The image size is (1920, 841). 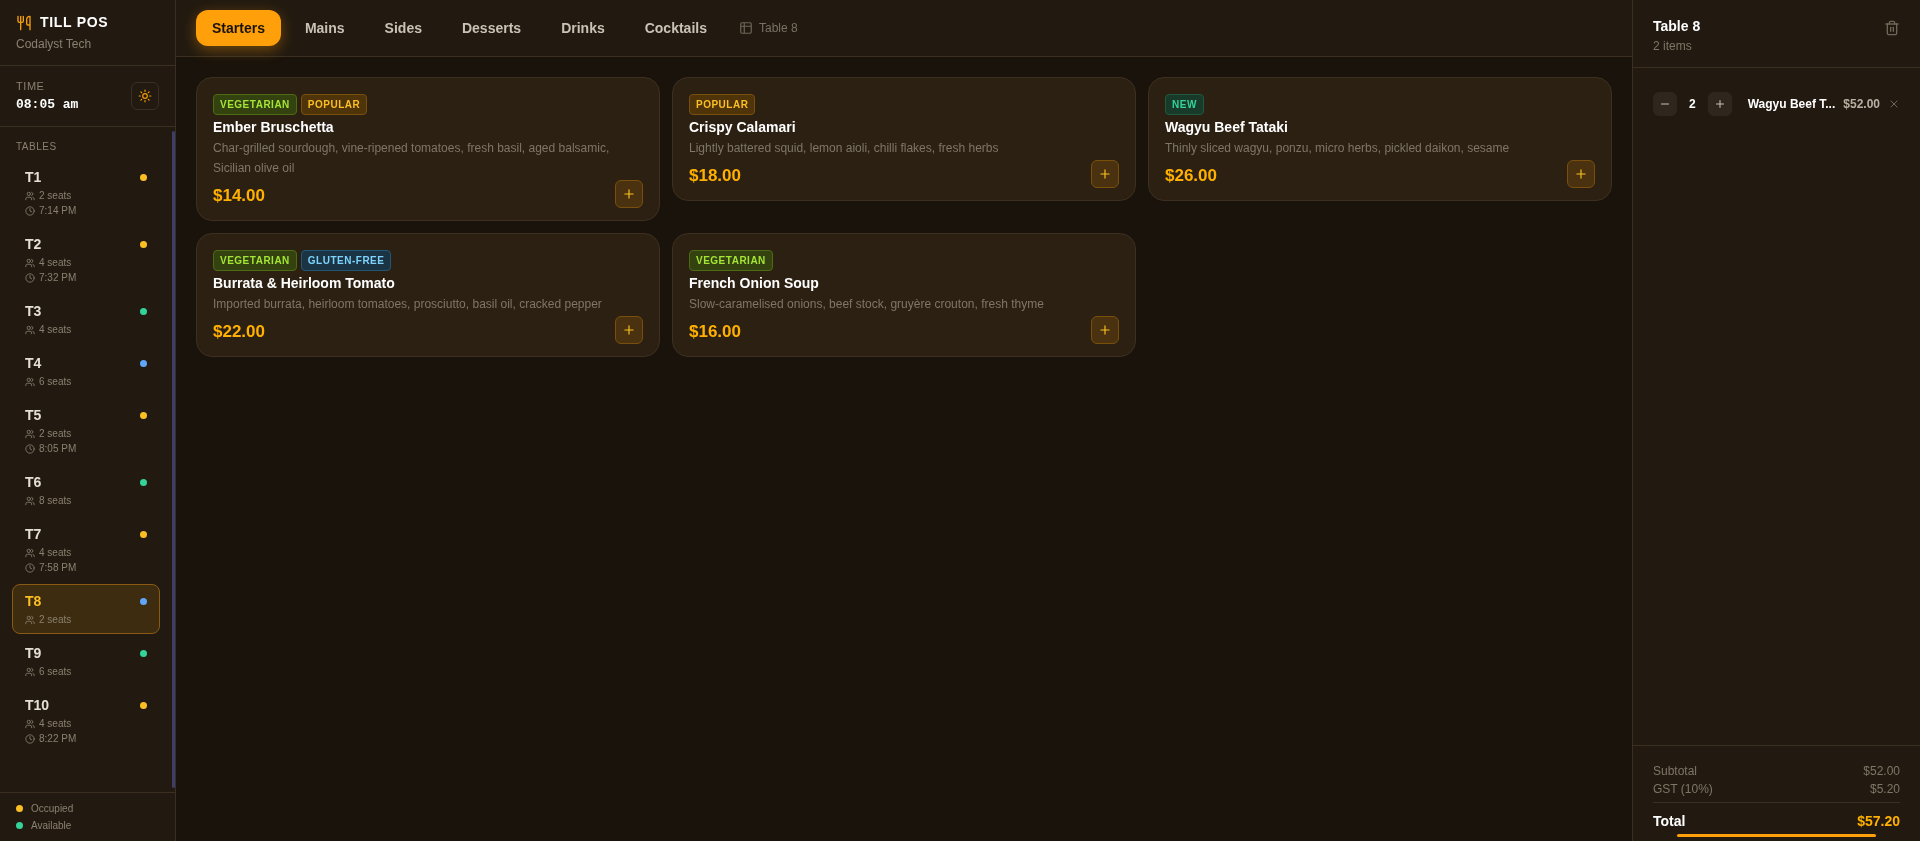 What do you see at coordinates (33, 601) in the screenshot?
I see `table-name: T8` at bounding box center [33, 601].